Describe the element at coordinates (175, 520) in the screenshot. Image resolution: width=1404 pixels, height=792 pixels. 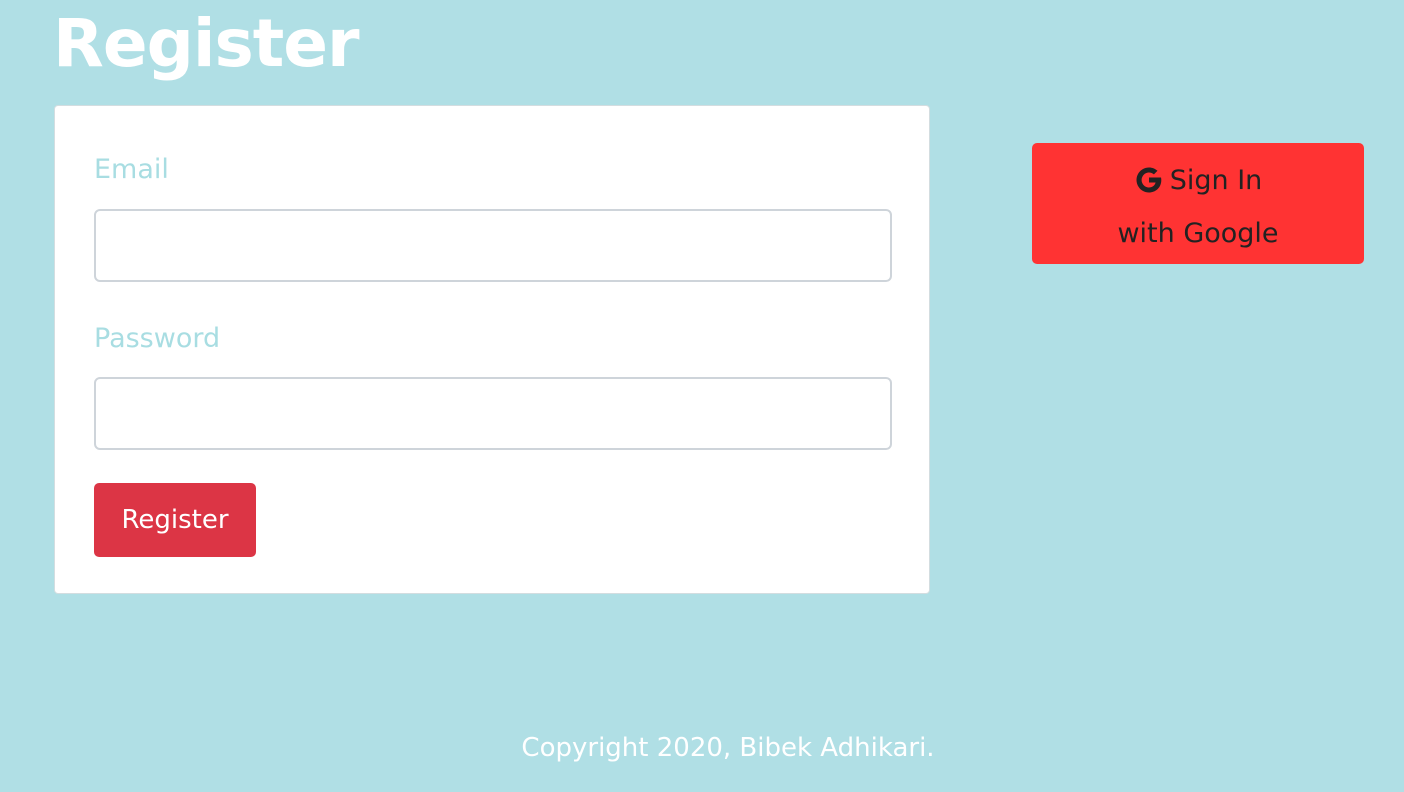
I see `register-button: Register` at that location.